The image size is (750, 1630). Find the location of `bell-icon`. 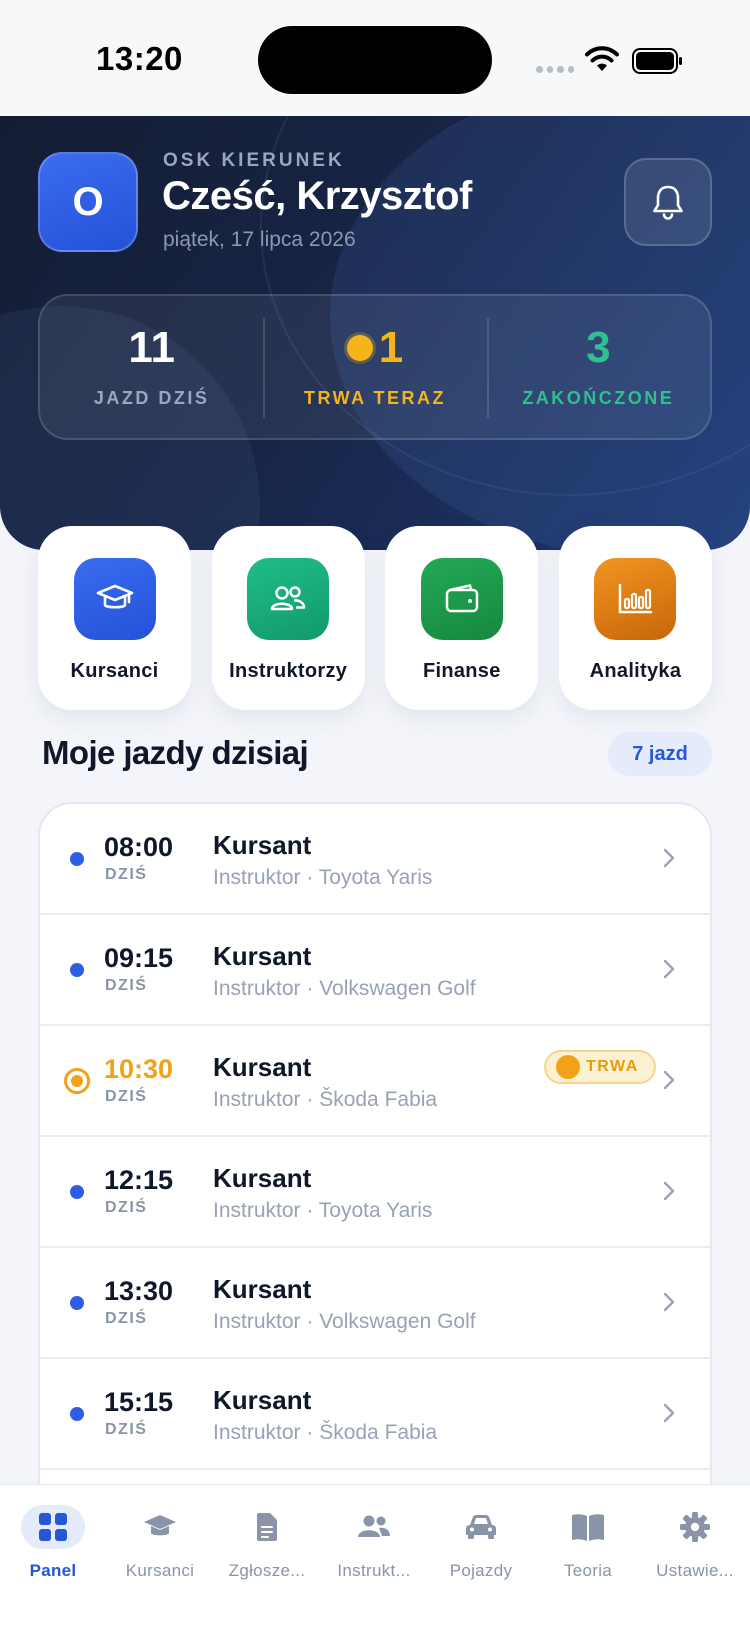

bell-icon is located at coordinates (668, 202).